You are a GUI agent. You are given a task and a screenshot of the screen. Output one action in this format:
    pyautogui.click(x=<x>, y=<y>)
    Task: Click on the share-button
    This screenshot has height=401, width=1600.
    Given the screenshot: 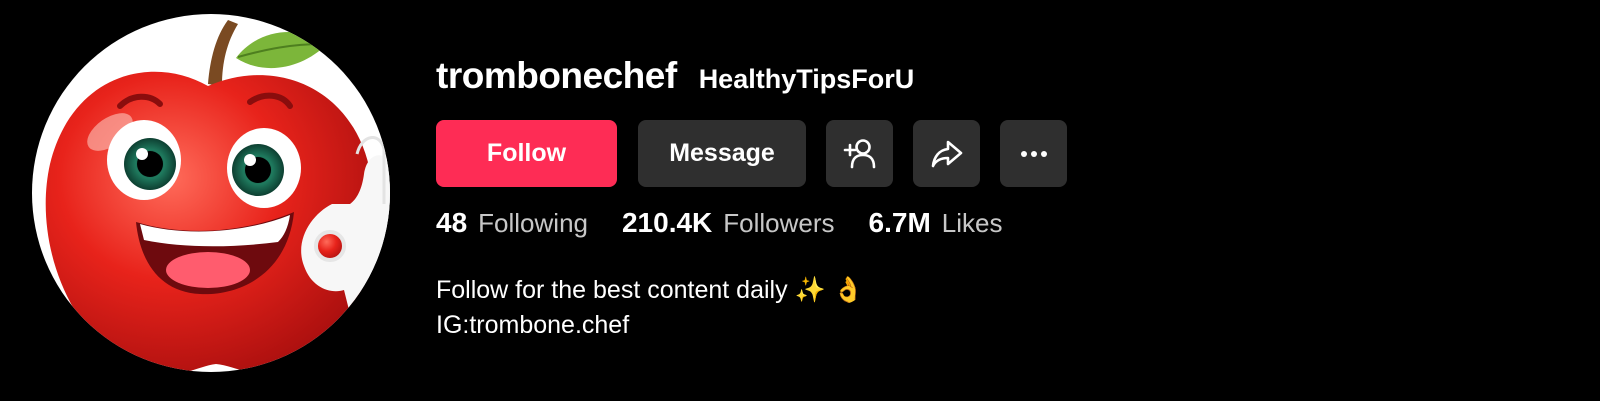 What is the action you would take?
    pyautogui.click(x=946, y=153)
    